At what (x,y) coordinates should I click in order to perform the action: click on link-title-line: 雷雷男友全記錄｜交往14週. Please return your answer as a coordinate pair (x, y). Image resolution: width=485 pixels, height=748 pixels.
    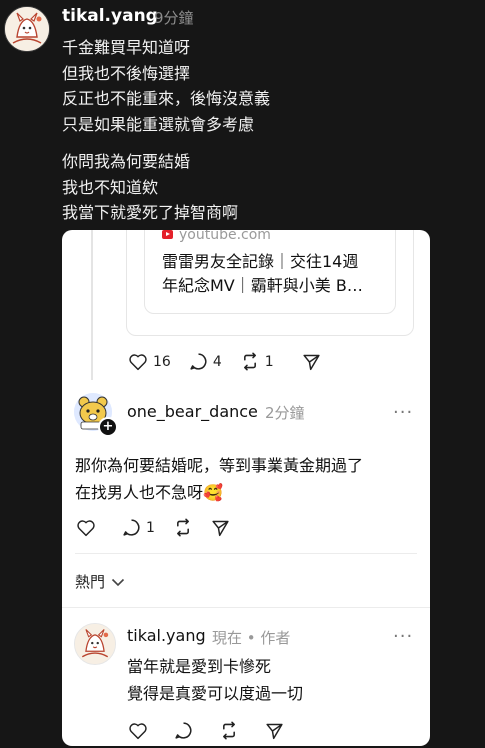
    Looking at the image, I should click on (260, 261).